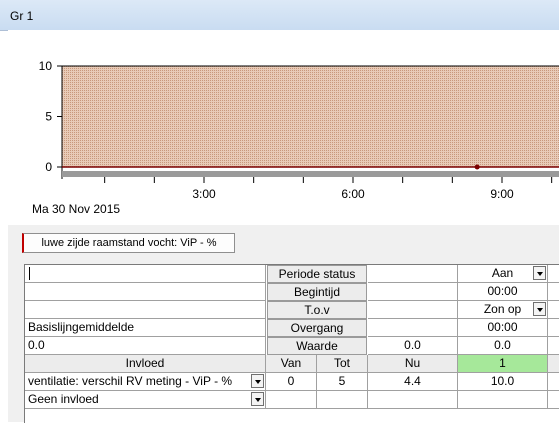  I want to click on waarde-value: 0.0, so click(503, 346).